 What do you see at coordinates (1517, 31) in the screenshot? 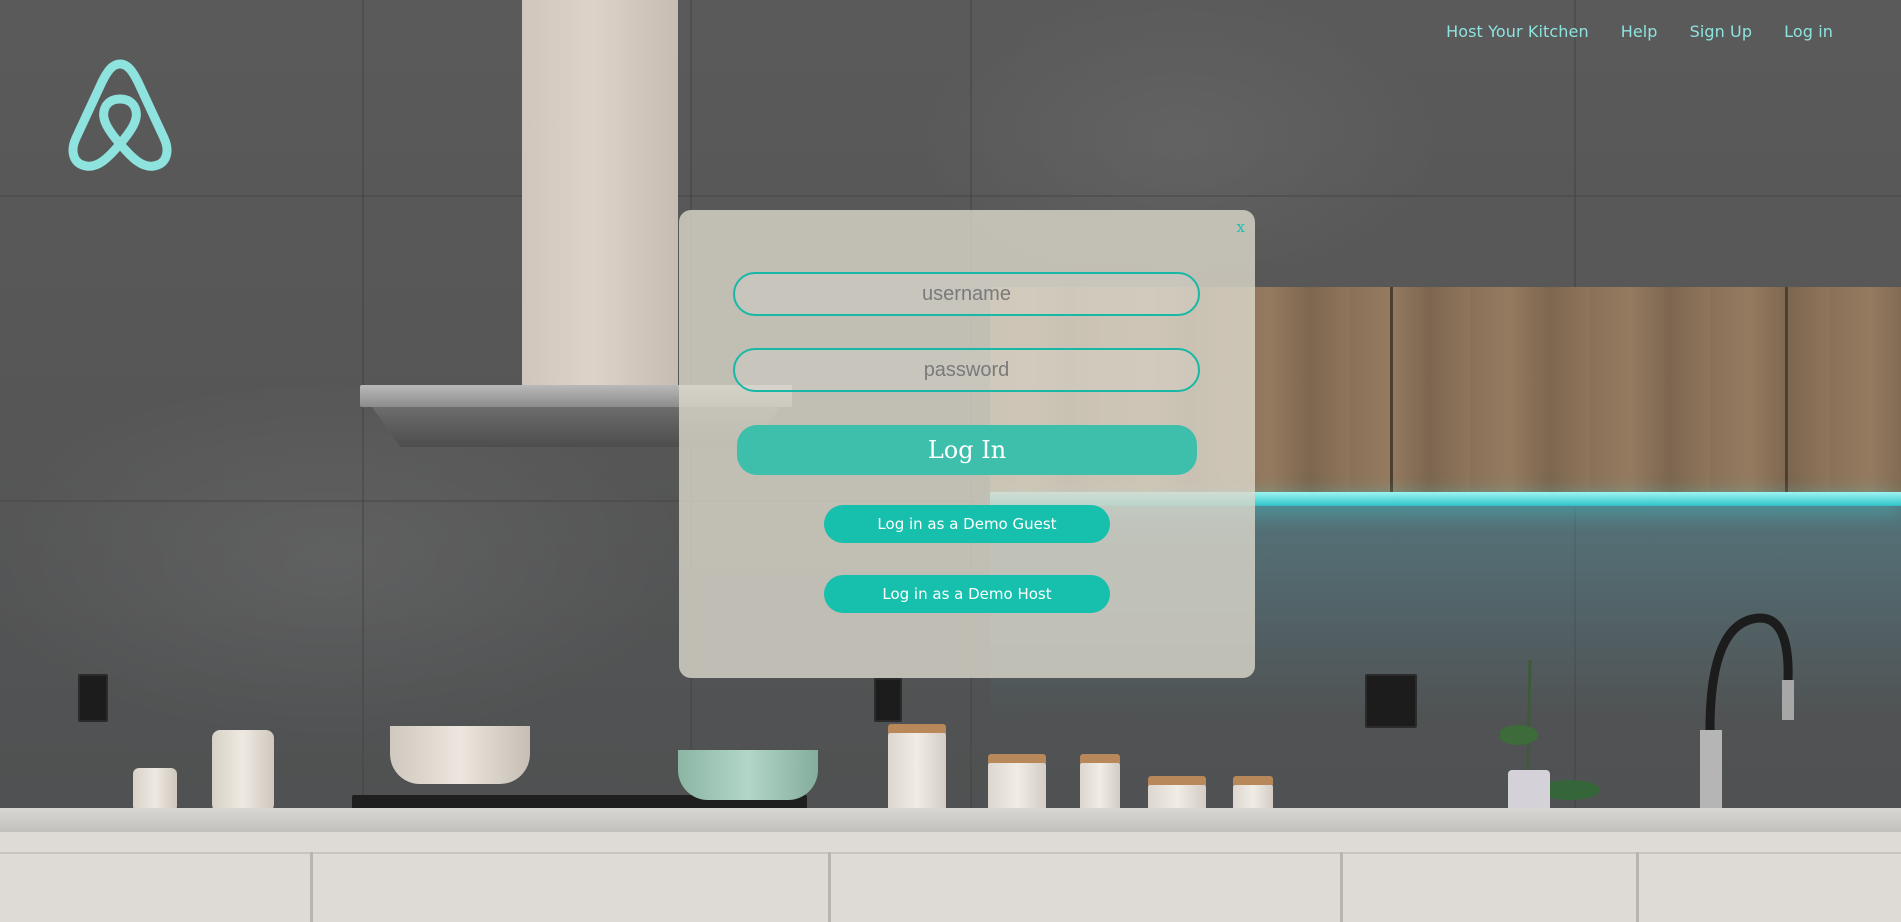
I see `nav-host-your-kitchen: Host Your Kitchen` at bounding box center [1517, 31].